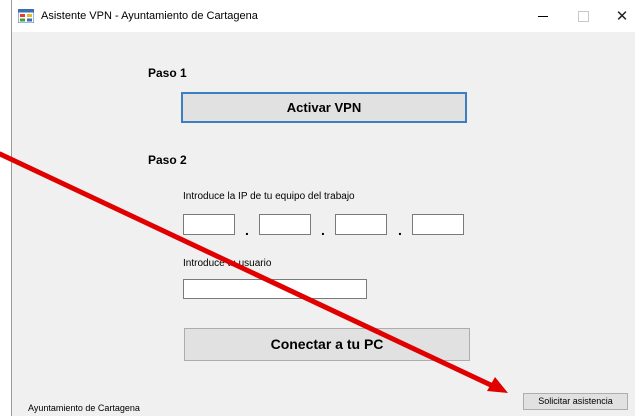 This screenshot has height=416, width=635. I want to click on maximize-button, so click(583, 16).